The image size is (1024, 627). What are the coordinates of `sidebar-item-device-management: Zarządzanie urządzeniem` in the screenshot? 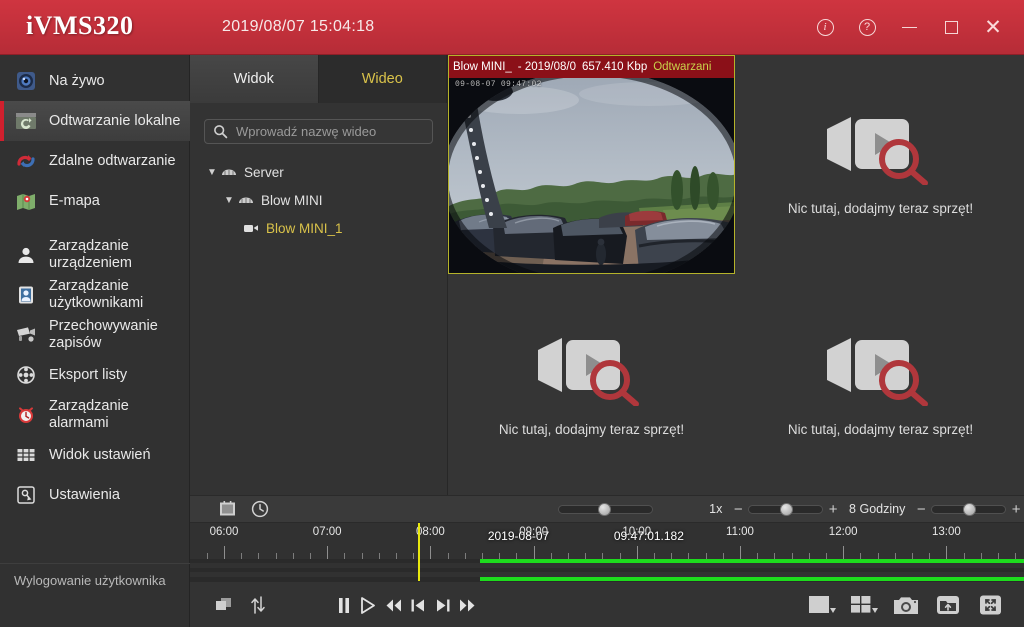 It's located at (95, 255).